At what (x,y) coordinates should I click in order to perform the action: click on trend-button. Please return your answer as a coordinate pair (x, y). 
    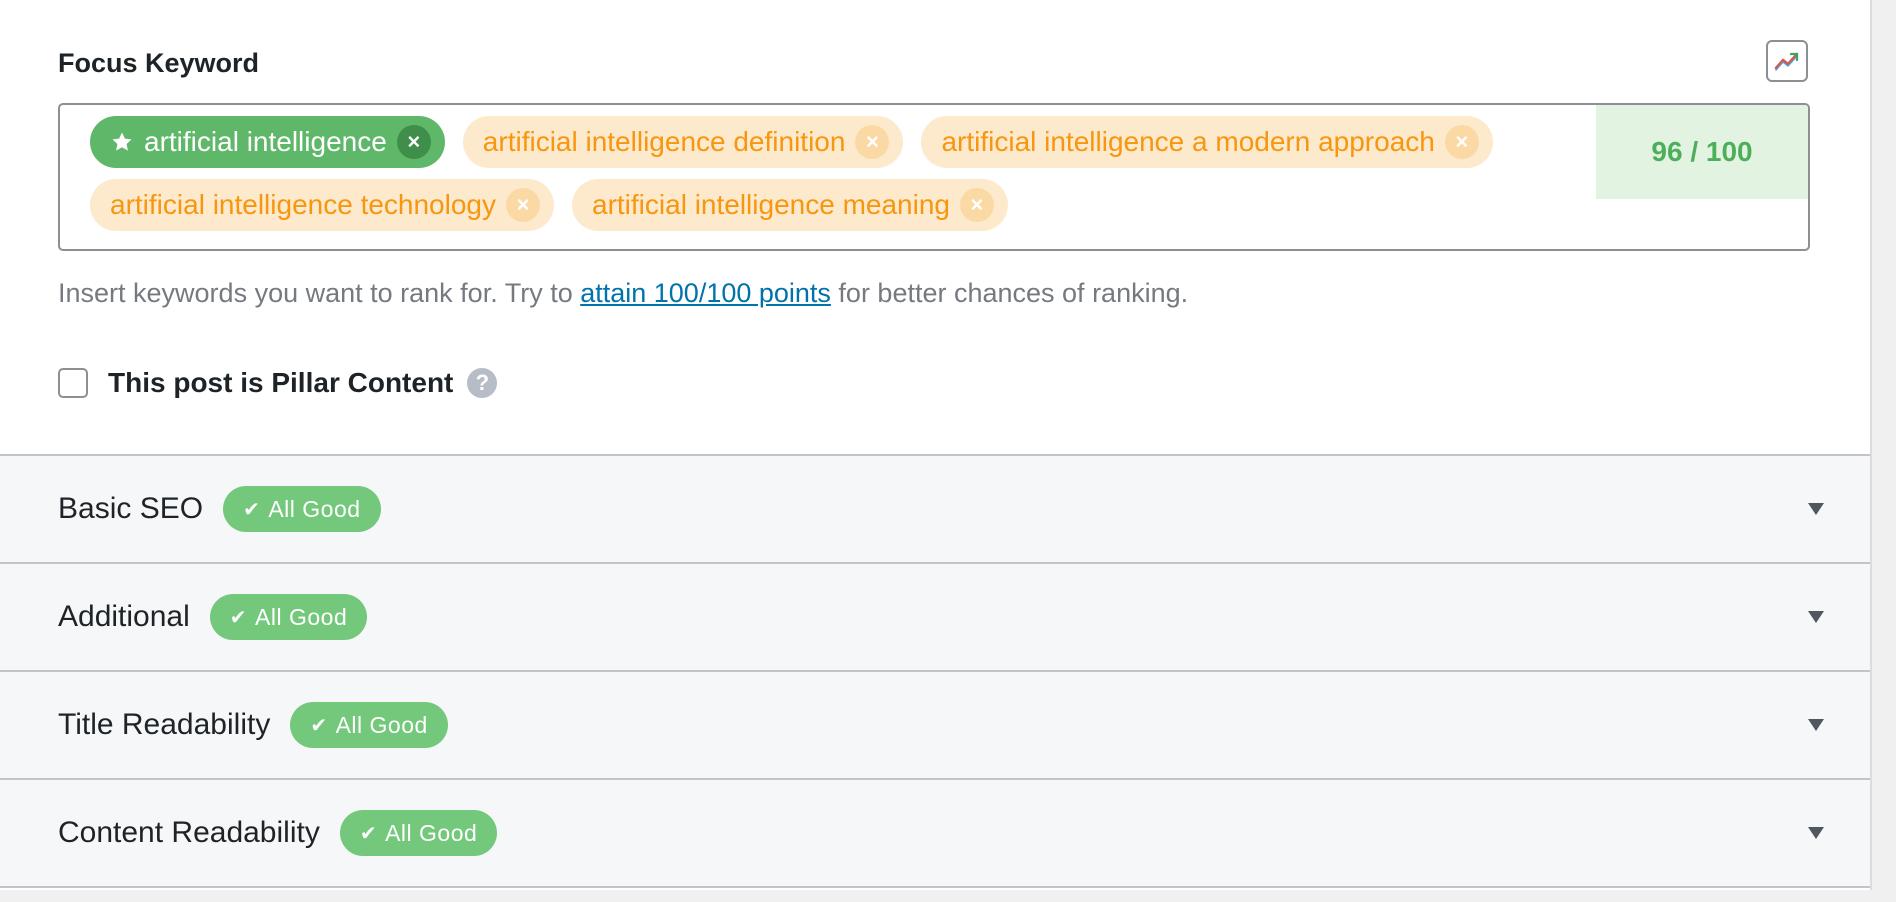
    Looking at the image, I should click on (1787, 61).